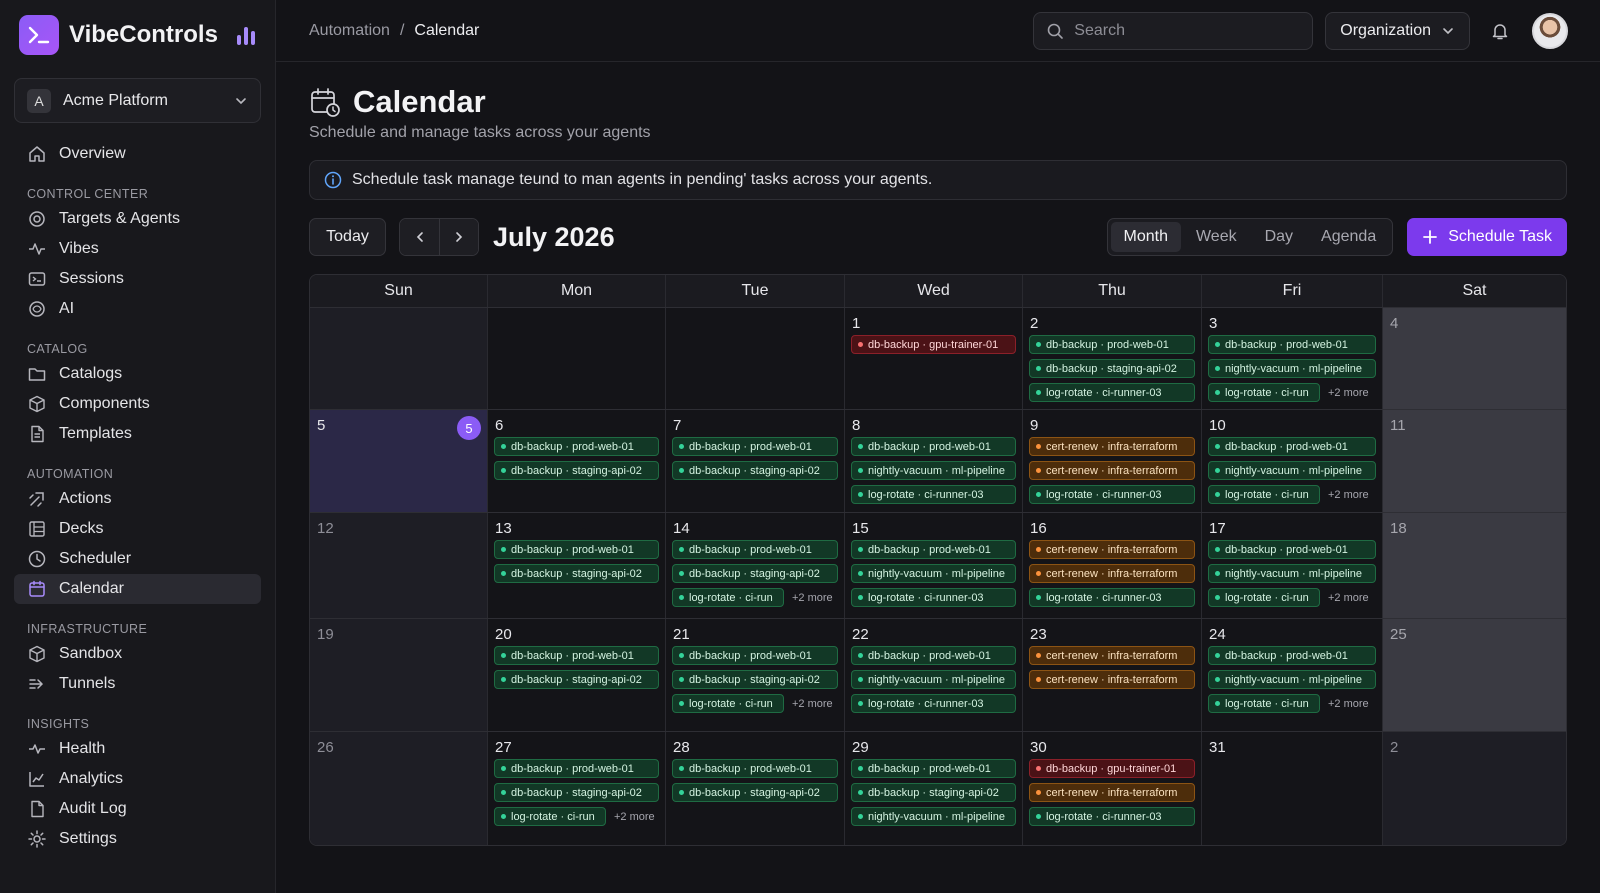 The image size is (1600, 893). What do you see at coordinates (137, 100) in the screenshot?
I see `org-switcher: A Acme Platform` at bounding box center [137, 100].